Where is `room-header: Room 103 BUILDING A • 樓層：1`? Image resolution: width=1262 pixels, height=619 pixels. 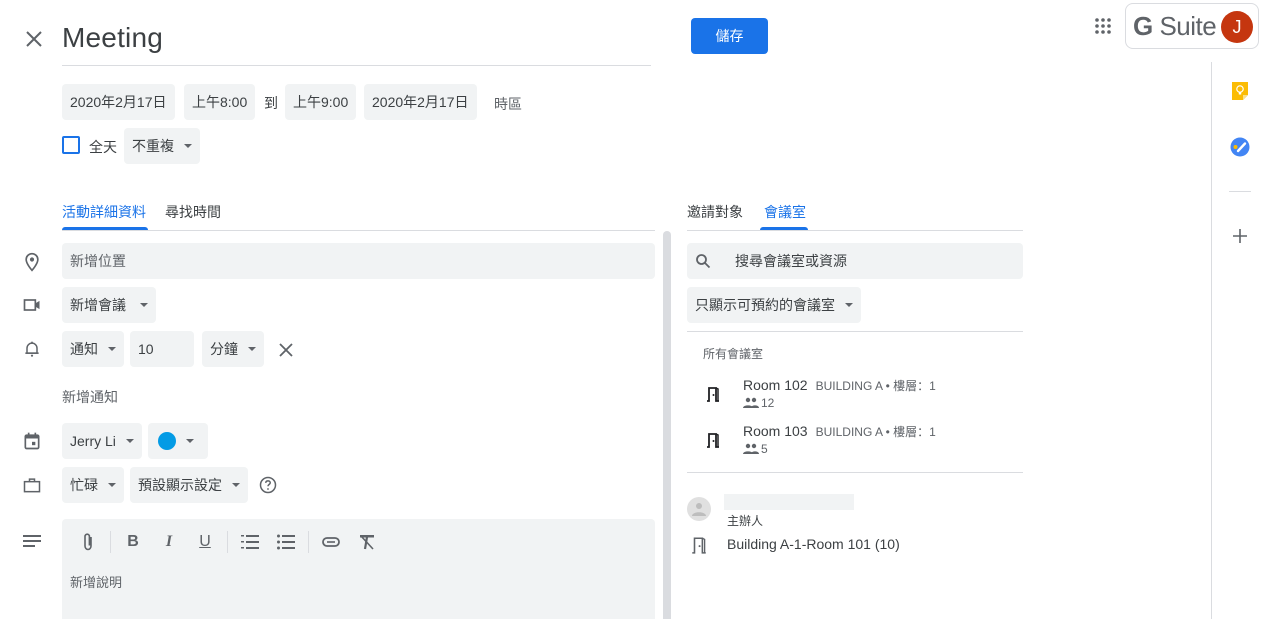 room-header: Room 103 BUILDING A • 樓層：1 is located at coordinates (839, 431).